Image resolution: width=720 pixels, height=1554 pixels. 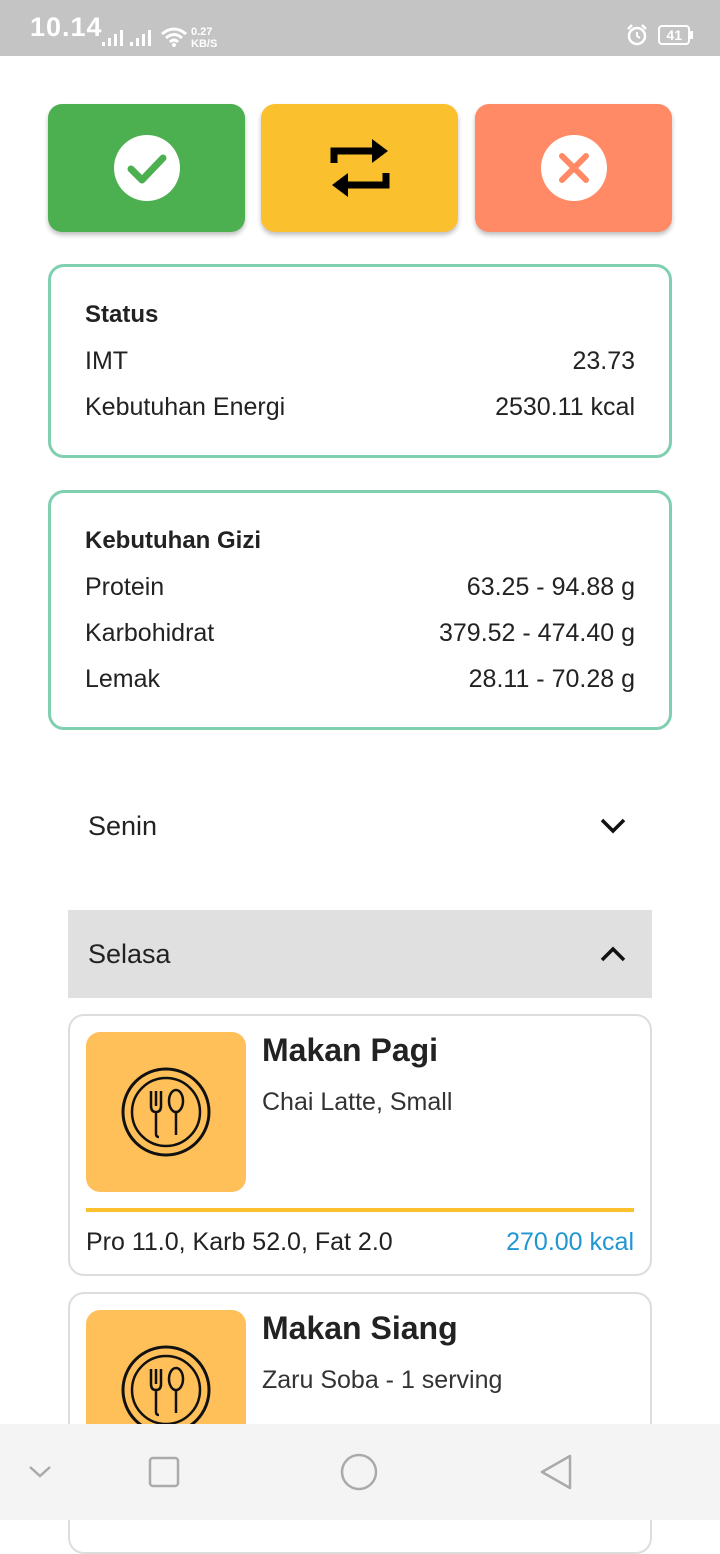 I want to click on back-icon, so click(x=556, y=1472).